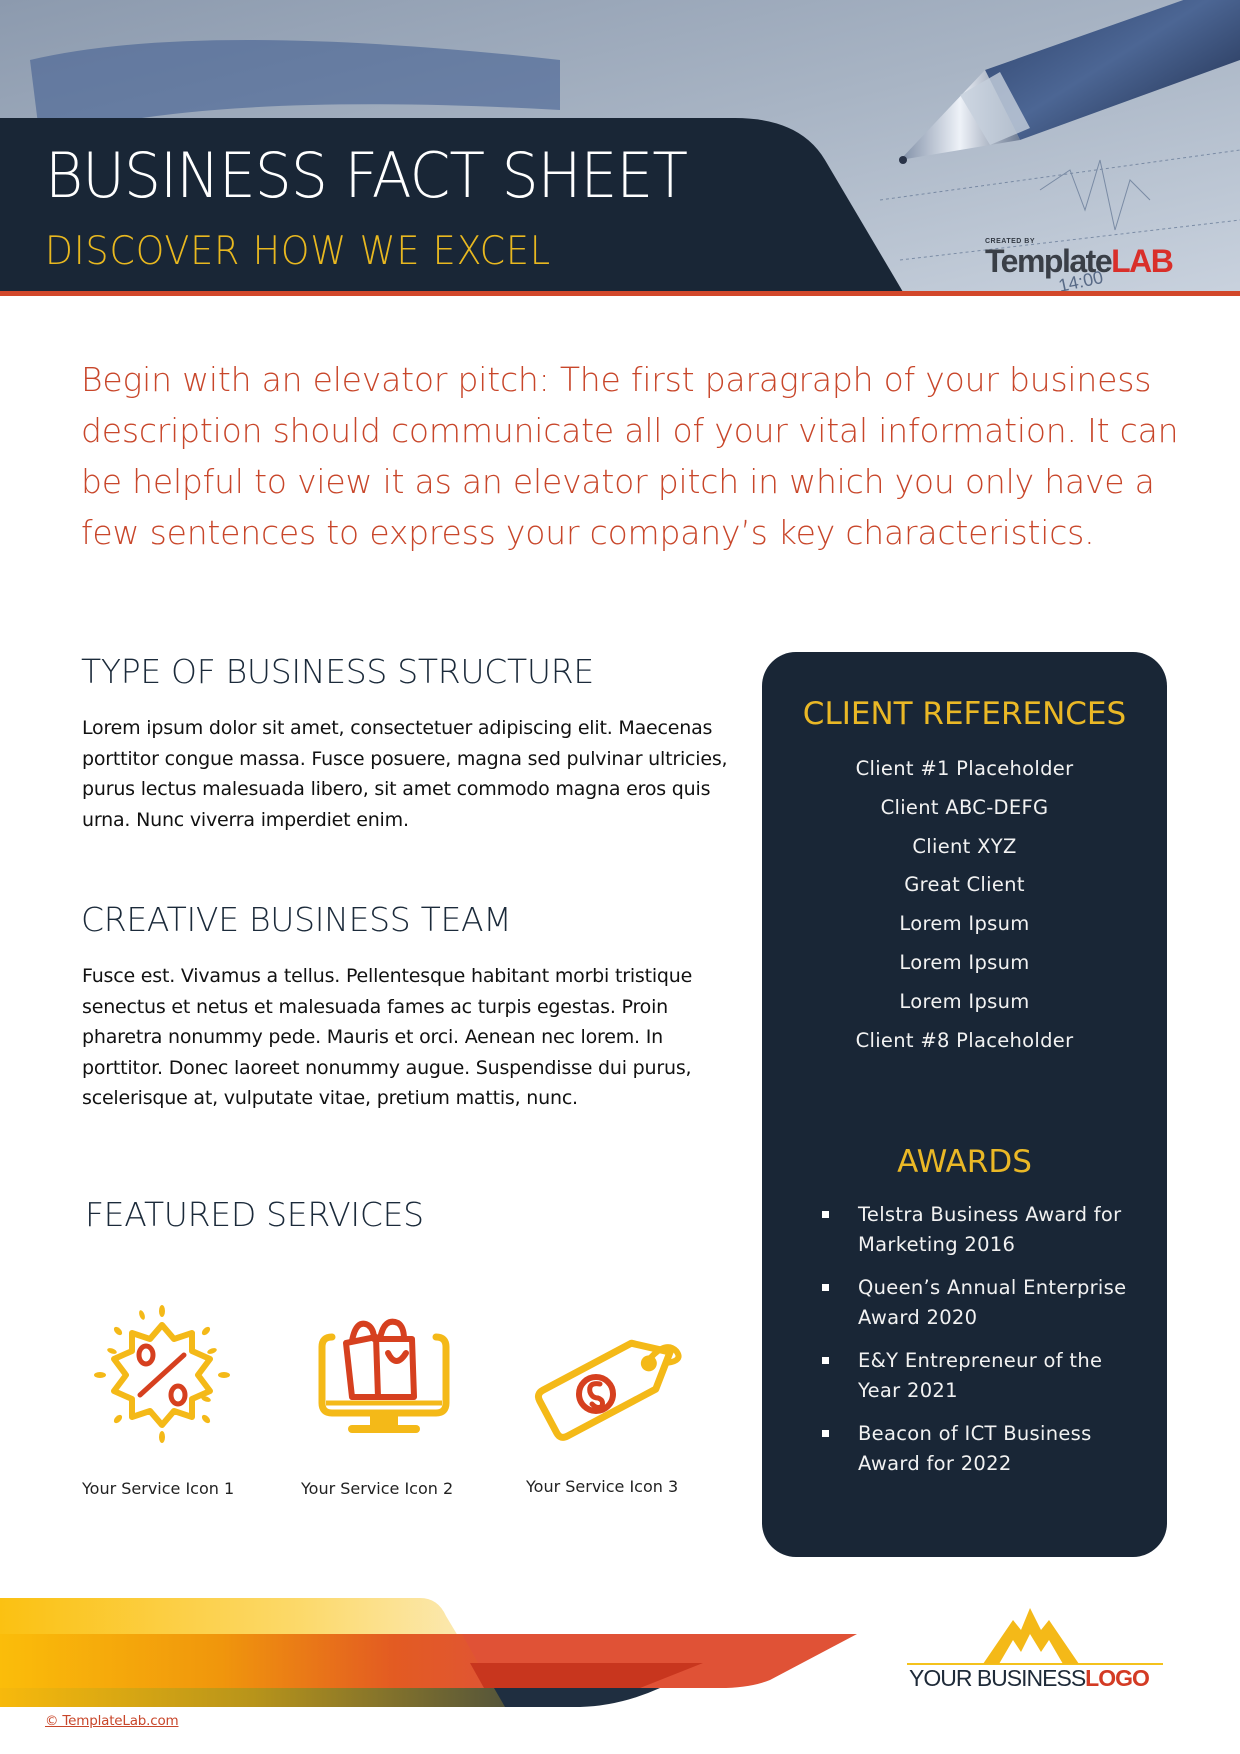 Image resolution: width=1240 pixels, height=1754 pixels. I want to click on client-item: Client #8 Placeholder, so click(964, 1040).